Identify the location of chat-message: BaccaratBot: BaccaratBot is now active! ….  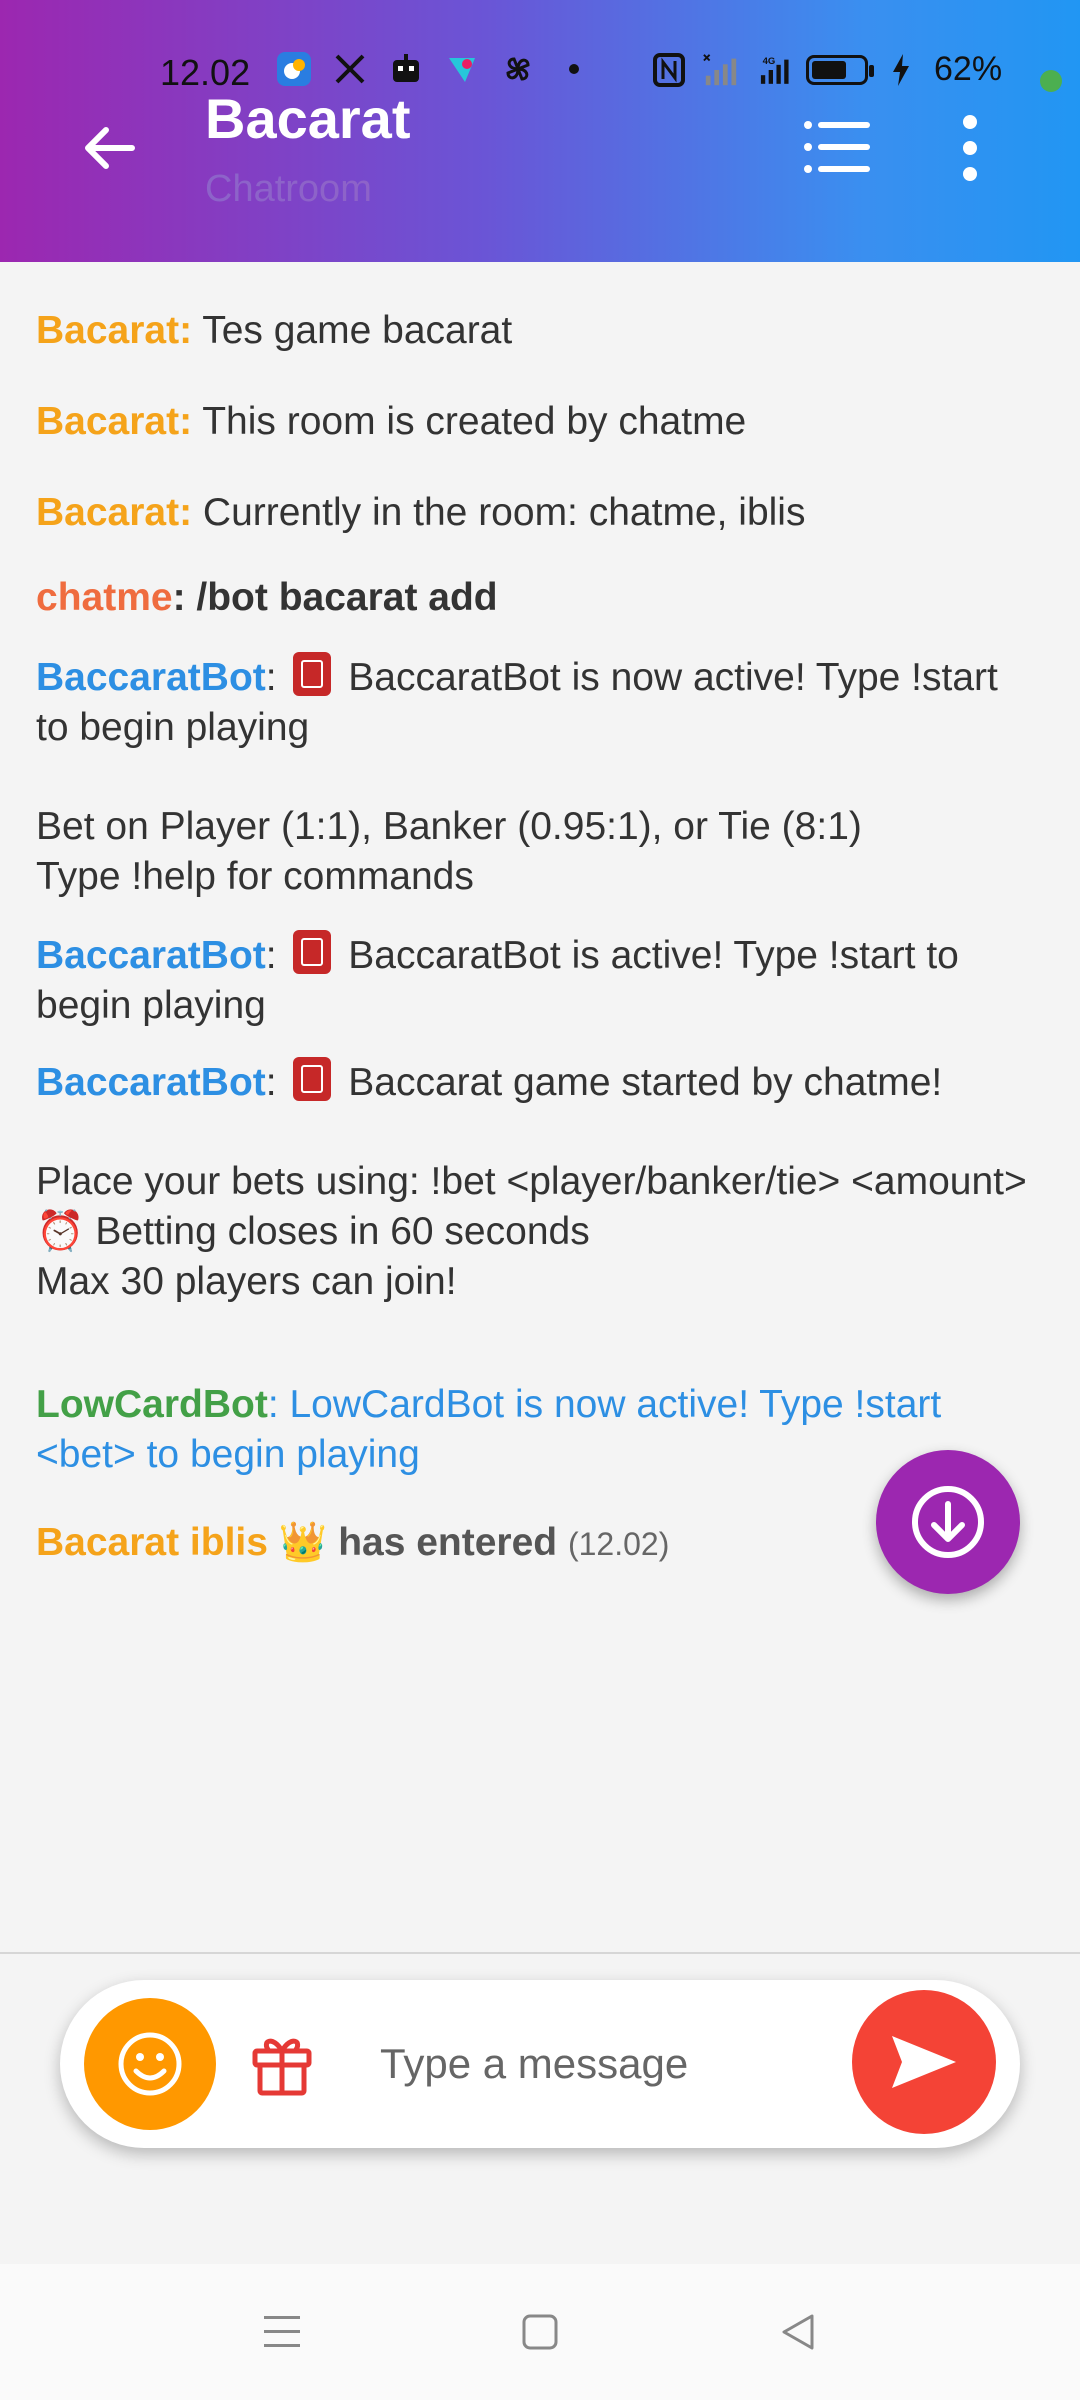
(536, 702).